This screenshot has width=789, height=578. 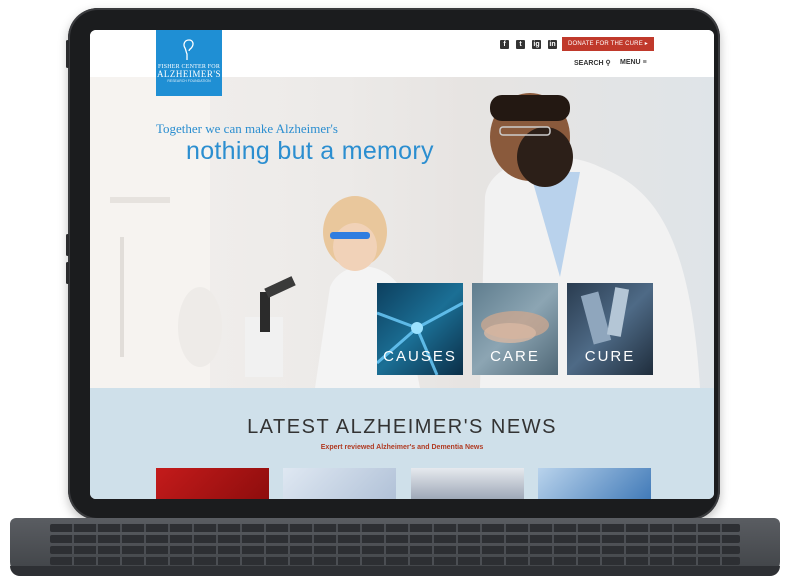 I want to click on tile-causes: CAUSES, so click(x=420, y=329).